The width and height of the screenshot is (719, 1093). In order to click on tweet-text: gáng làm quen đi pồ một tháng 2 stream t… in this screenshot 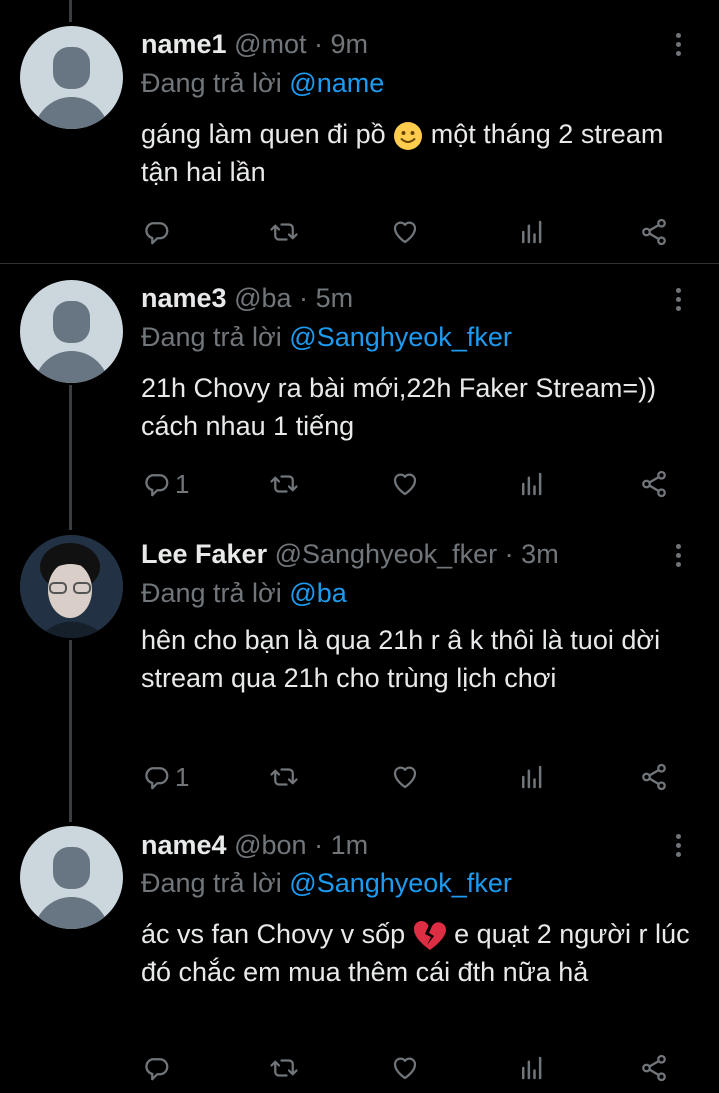, I will do `click(421, 153)`.